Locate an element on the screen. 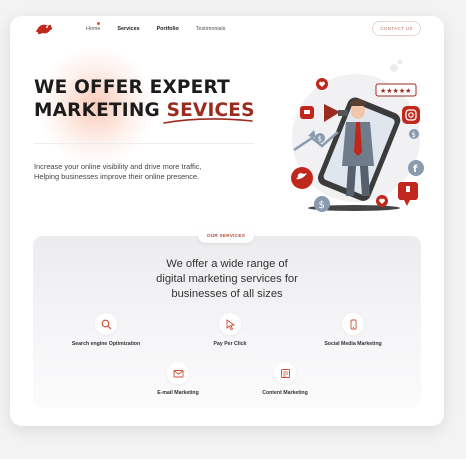 This screenshot has width=466, height=459. services-tag: OUR SERVICES is located at coordinates (226, 235).